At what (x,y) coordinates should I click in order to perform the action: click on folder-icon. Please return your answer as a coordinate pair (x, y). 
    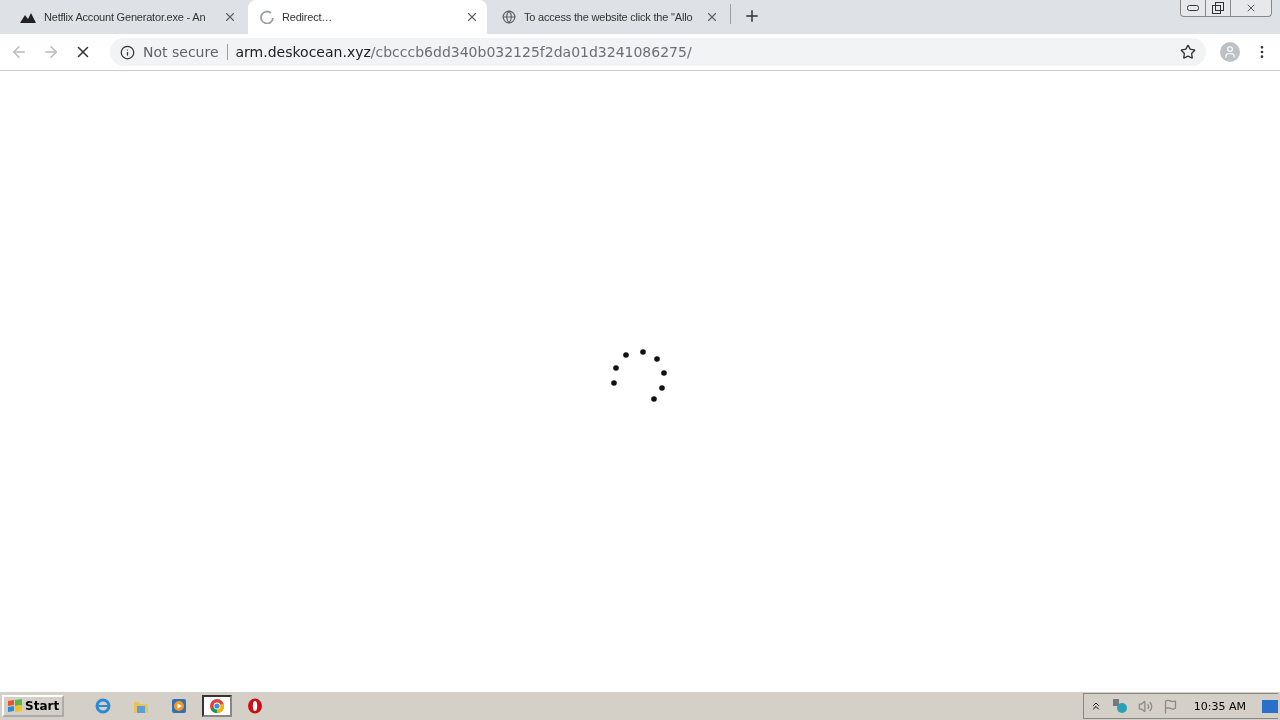
    Looking at the image, I should click on (141, 706).